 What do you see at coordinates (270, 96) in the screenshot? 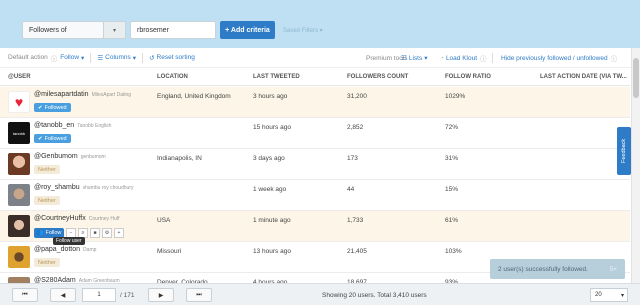
I see `last-tweeted-cell: 3 hours ago` at bounding box center [270, 96].